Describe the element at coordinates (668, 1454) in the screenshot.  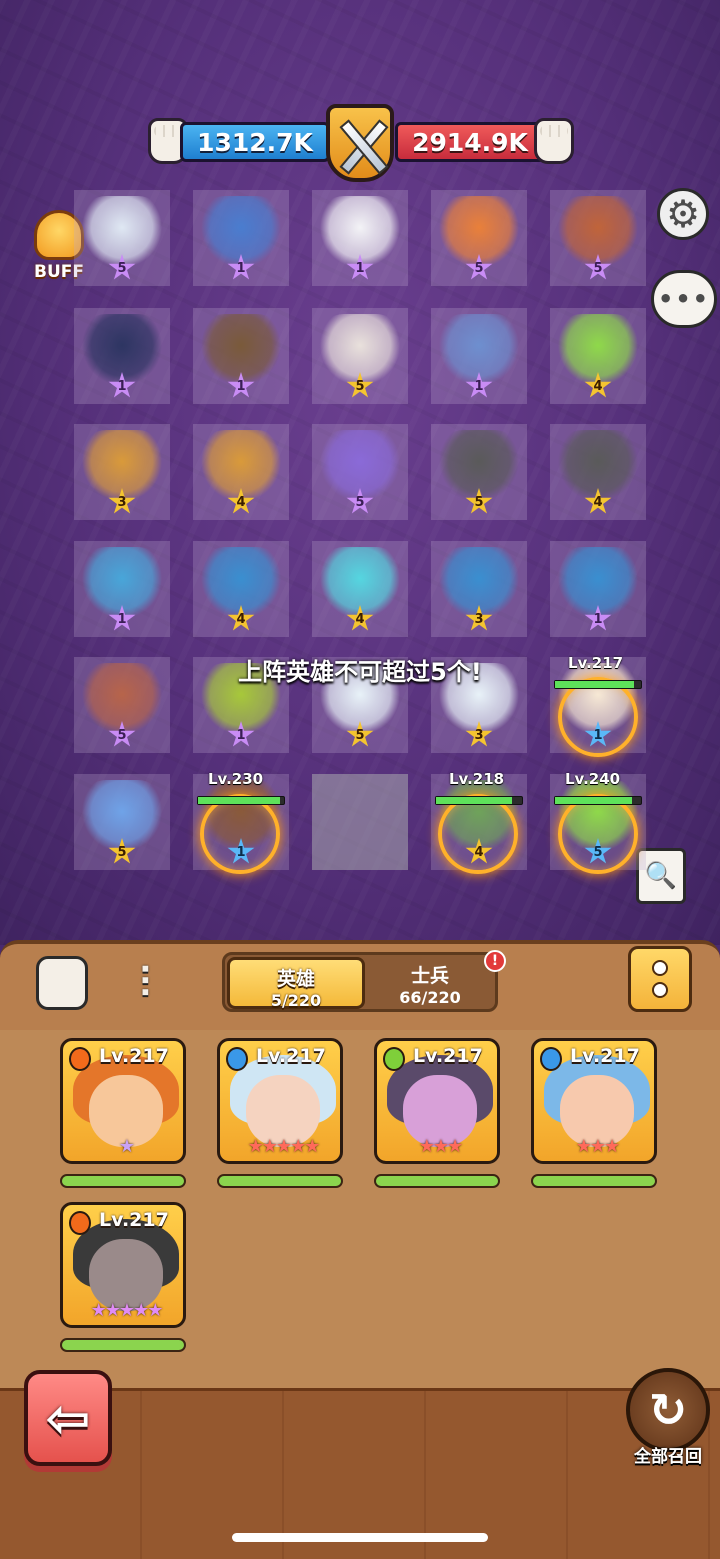
I see `recall-all-label: 全部召回` at that location.